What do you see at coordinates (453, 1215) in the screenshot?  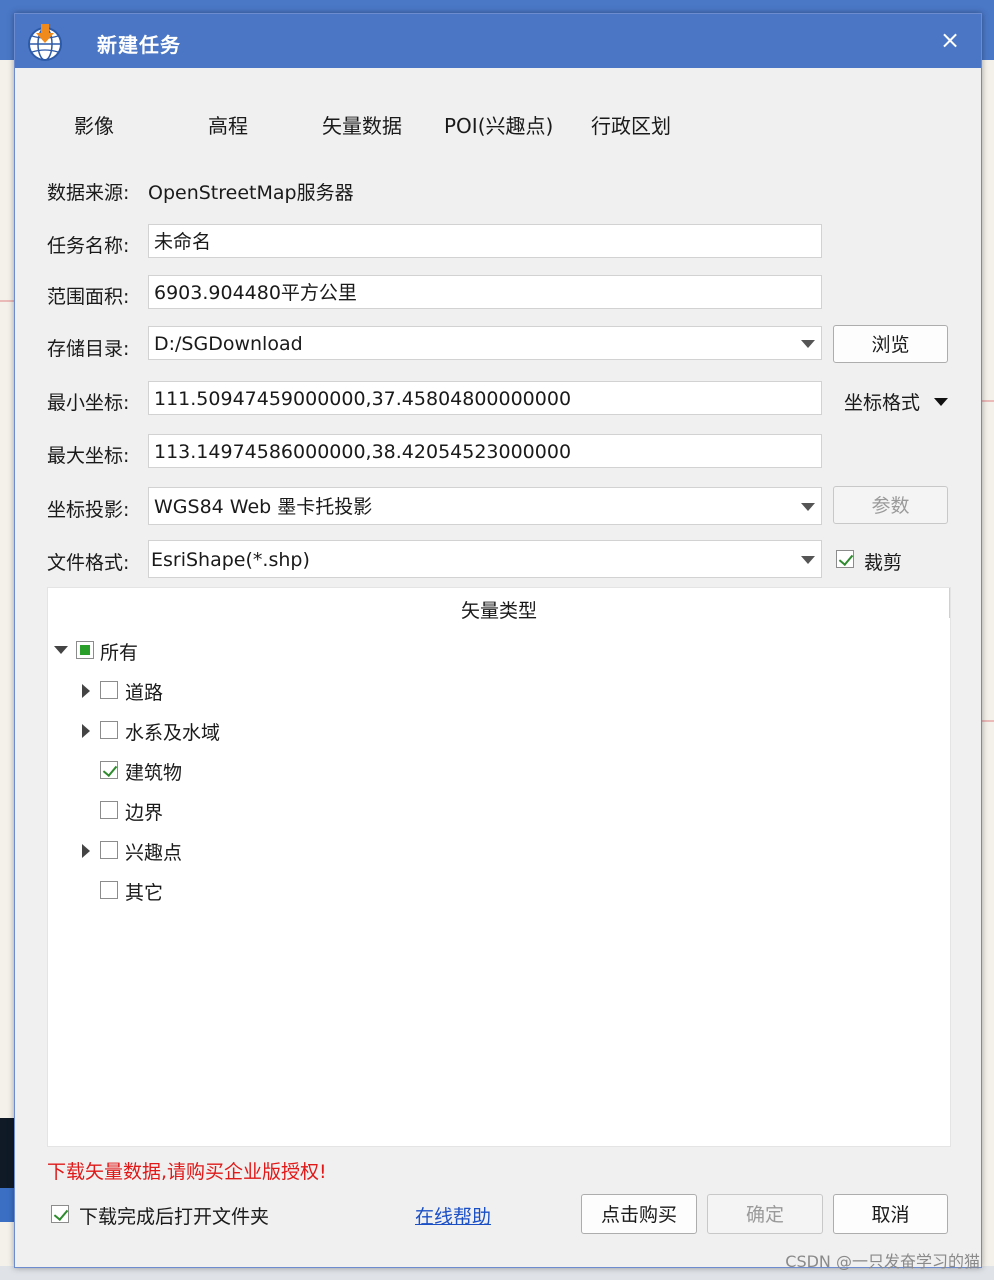 I see `online-help-link: 在线帮助` at bounding box center [453, 1215].